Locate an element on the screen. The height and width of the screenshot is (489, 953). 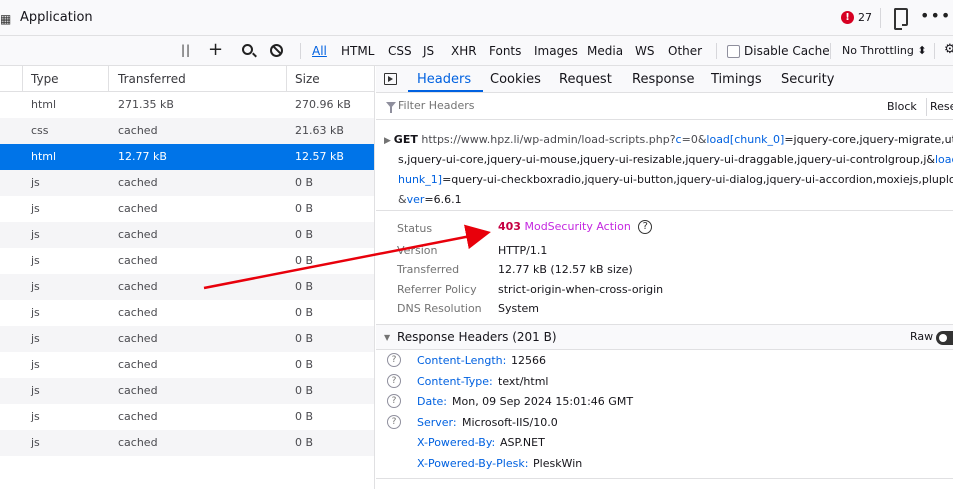
column-header-size: Size is located at coordinates (307, 79).